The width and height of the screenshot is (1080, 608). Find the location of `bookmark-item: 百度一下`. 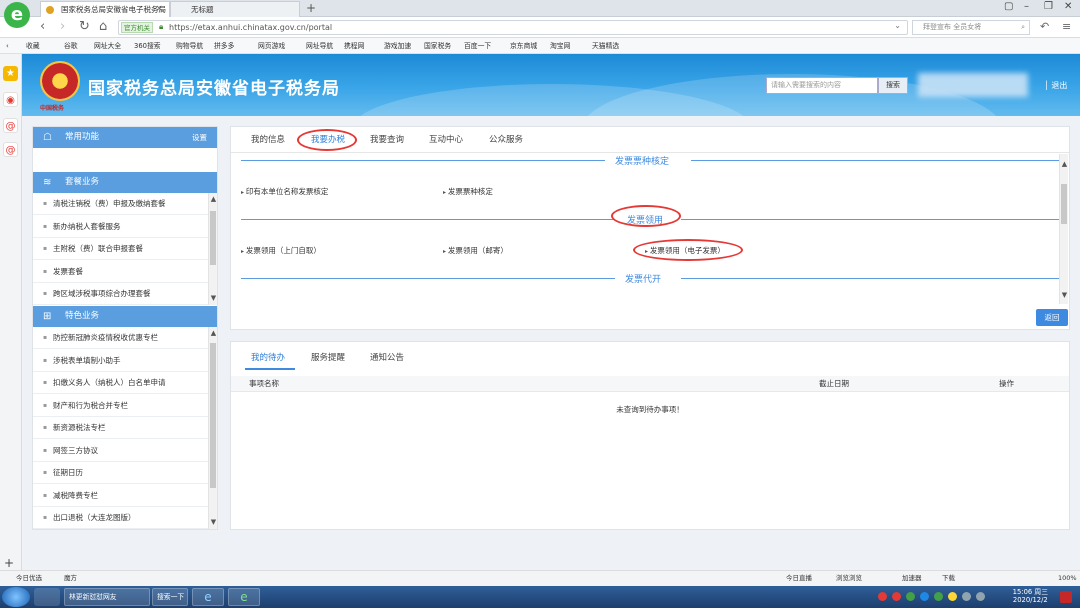

bookmark-item: 百度一下 is located at coordinates (477, 46).